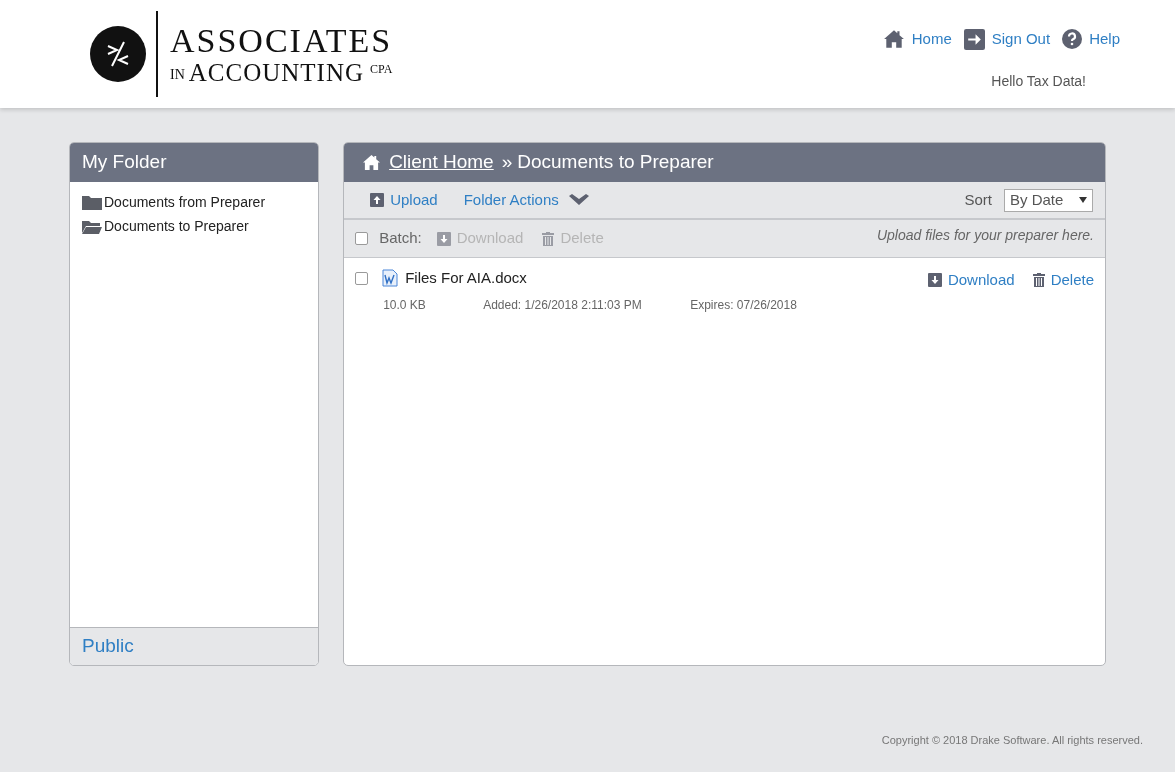 Image resolution: width=1175 pixels, height=772 pixels. Describe the element at coordinates (743, 305) in the screenshot. I see `file-expiry-date: Expires: 07/26/2018` at that location.